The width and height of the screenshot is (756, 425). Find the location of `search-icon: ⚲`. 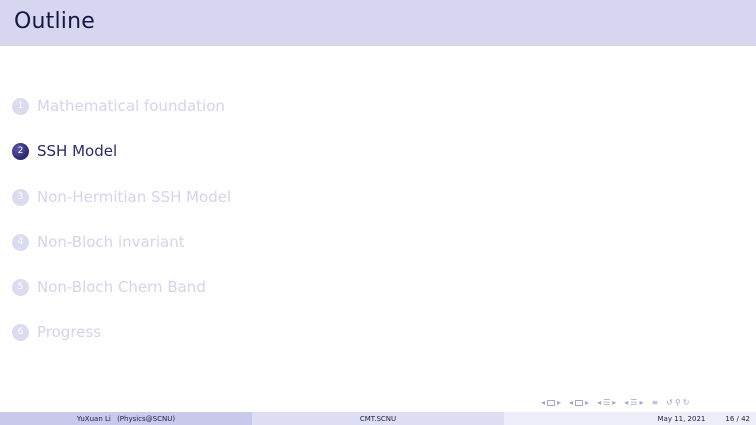

search-icon: ⚲ is located at coordinates (678, 403).